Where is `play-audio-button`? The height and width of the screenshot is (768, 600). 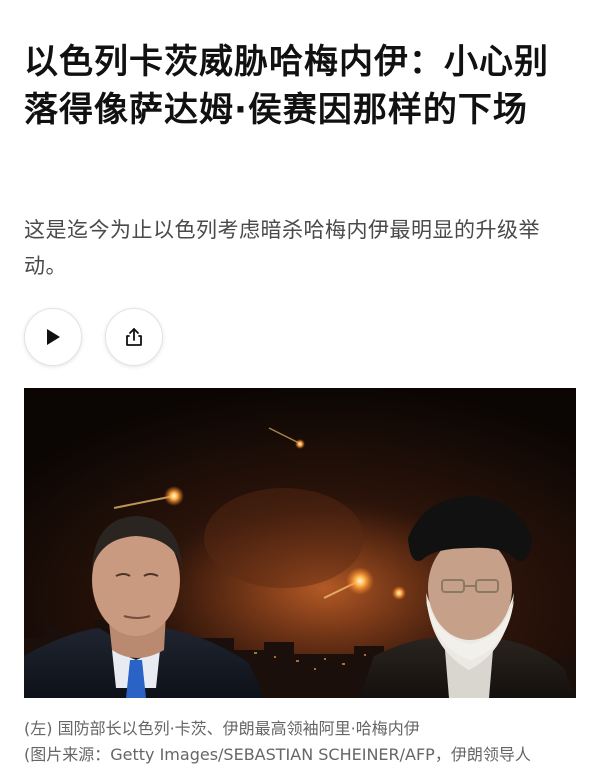
play-audio-button is located at coordinates (53, 337).